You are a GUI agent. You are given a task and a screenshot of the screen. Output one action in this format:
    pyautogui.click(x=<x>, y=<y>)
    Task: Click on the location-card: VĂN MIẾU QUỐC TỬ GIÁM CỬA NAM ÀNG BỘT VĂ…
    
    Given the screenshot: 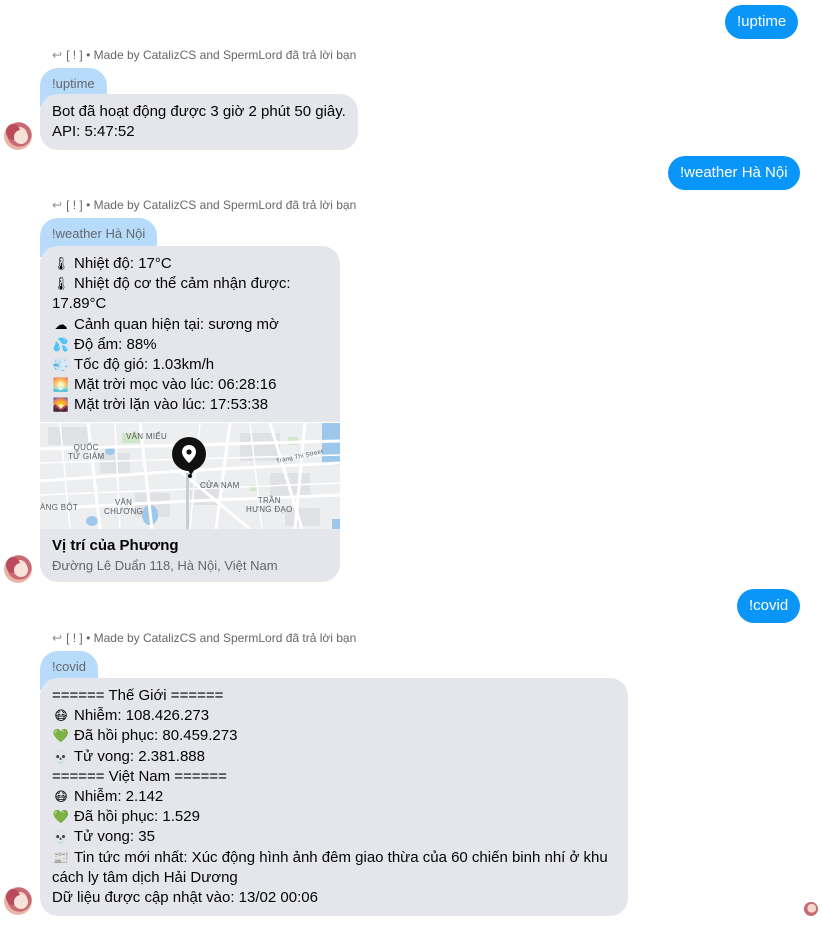 What is the action you would take?
    pyautogui.click(x=190, y=502)
    